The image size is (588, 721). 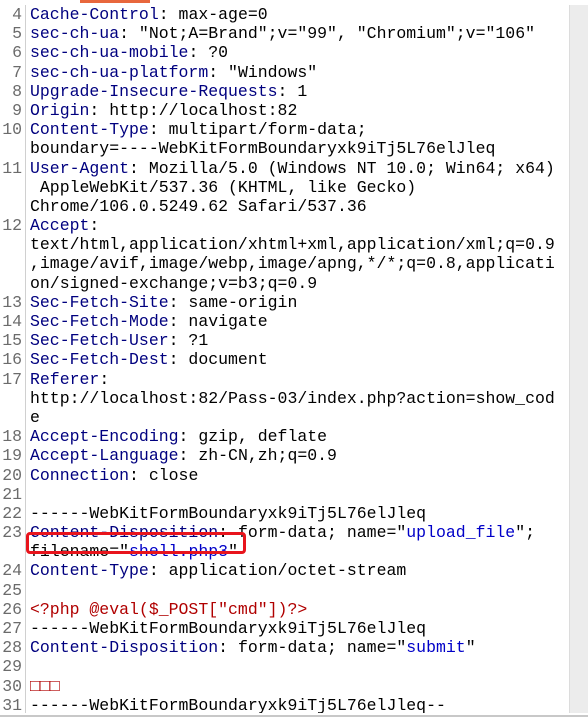 What do you see at coordinates (163, 110) in the screenshot?
I see `line-text: Origin: http://localhost:82` at bounding box center [163, 110].